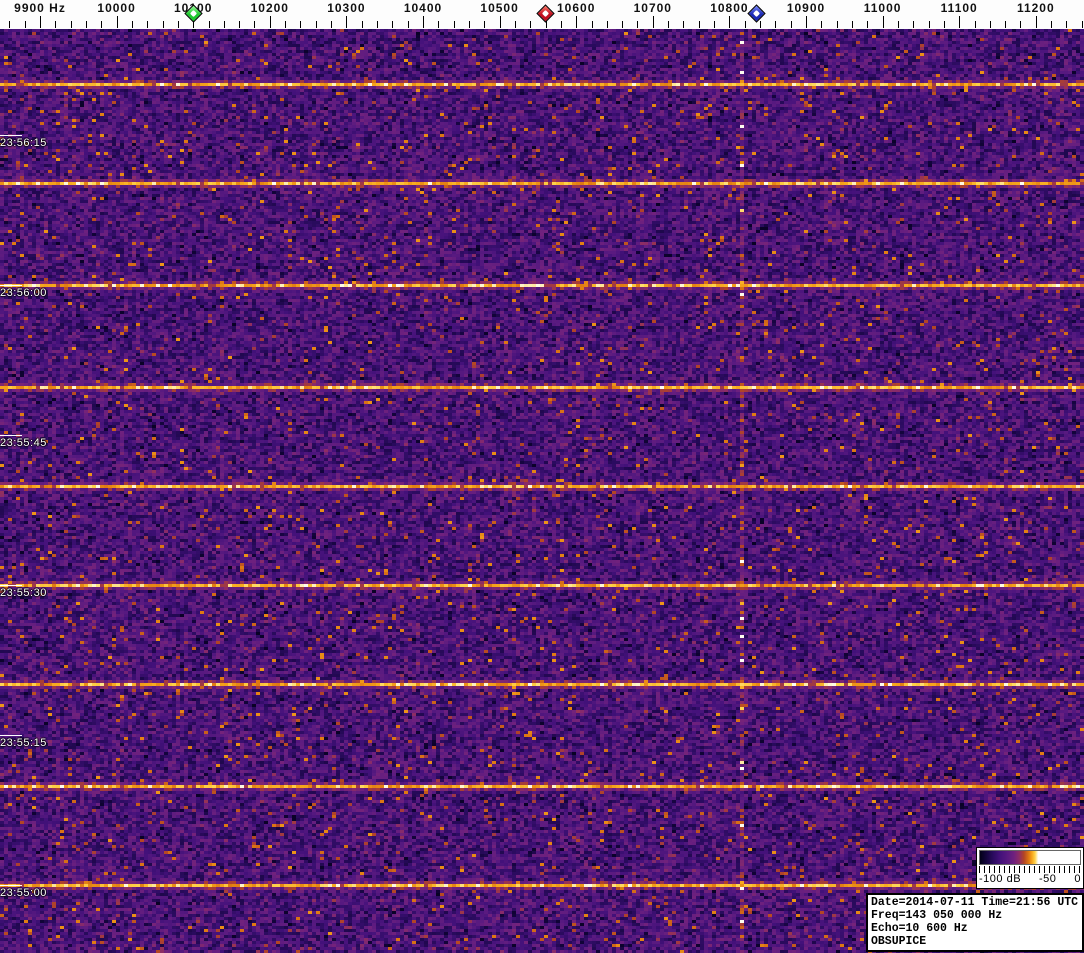 This screenshot has width=1084, height=953. Describe the element at coordinates (576, 8) in the screenshot. I see `freq-tick-label: 10600` at that location.